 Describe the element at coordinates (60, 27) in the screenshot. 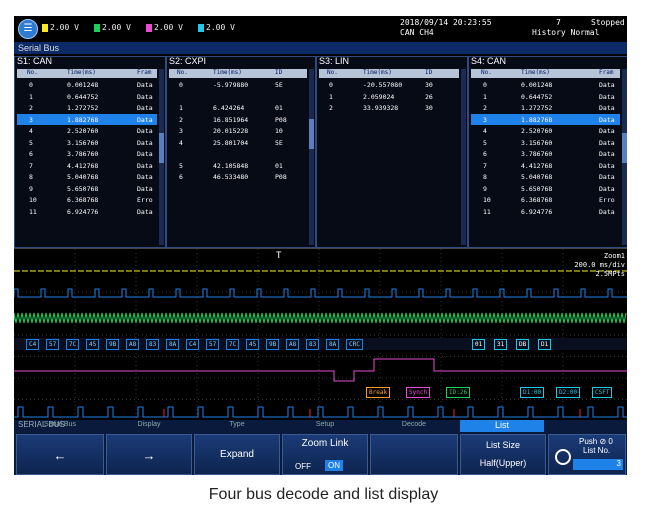

I see `ch1-scale: 2.00 V` at that location.